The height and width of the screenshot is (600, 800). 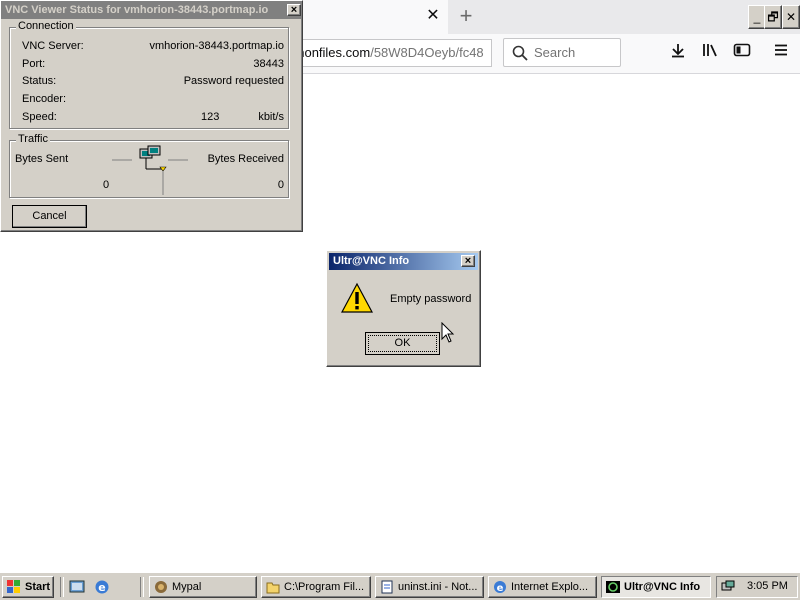 What do you see at coordinates (466, 16) in the screenshot?
I see `new-tab-button: +` at bounding box center [466, 16].